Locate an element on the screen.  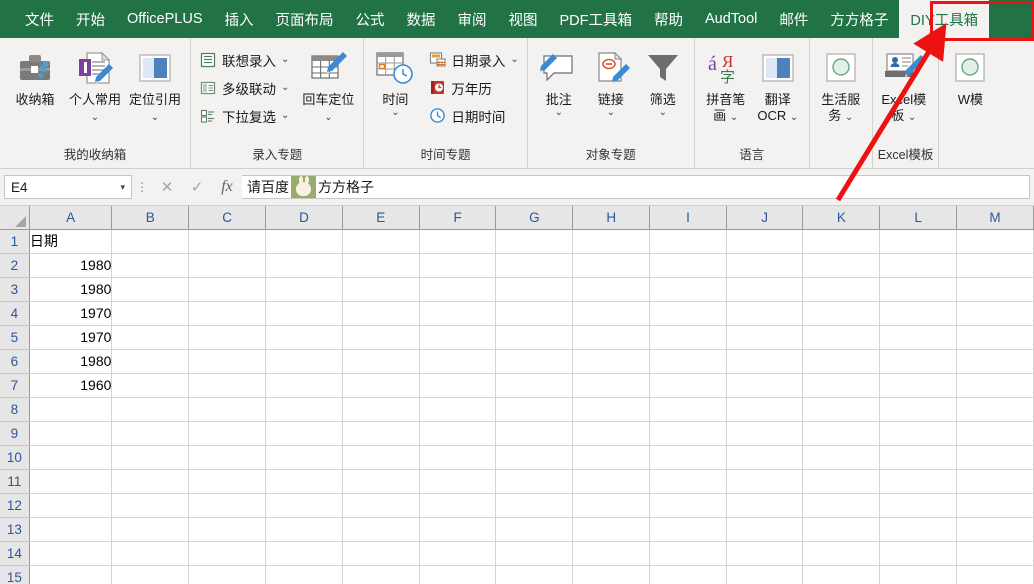
date-entry-button: 日期录入 ⌄ is located at coordinates (473, 59).